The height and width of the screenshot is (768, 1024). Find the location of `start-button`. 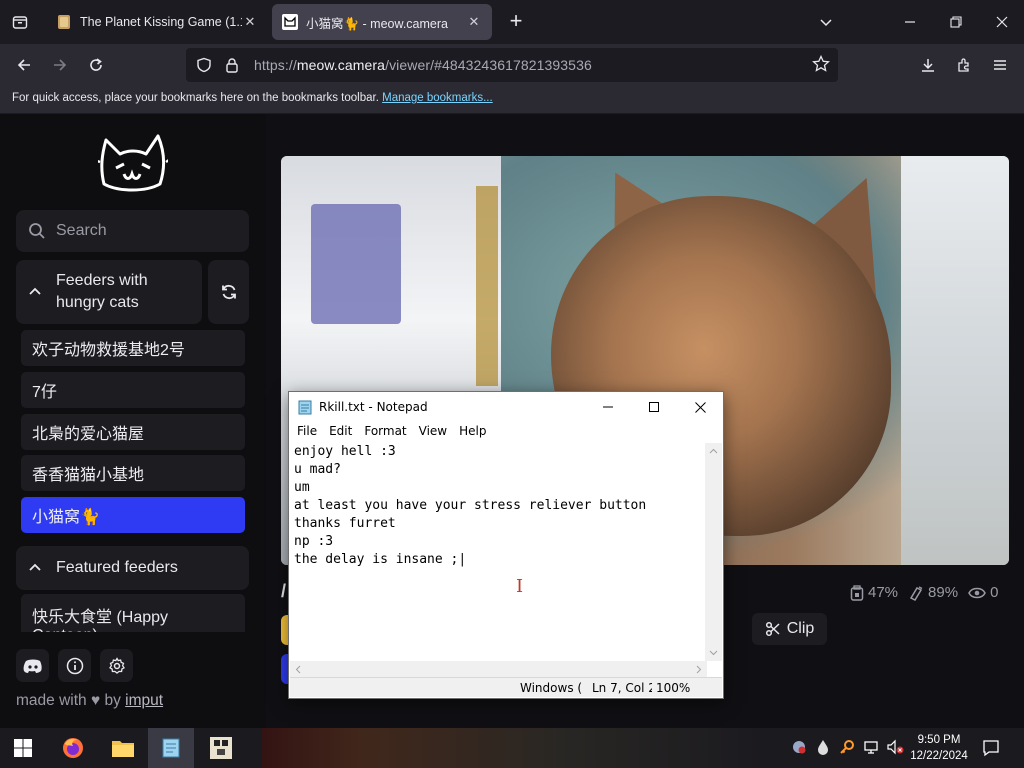

start-button is located at coordinates (23, 748).